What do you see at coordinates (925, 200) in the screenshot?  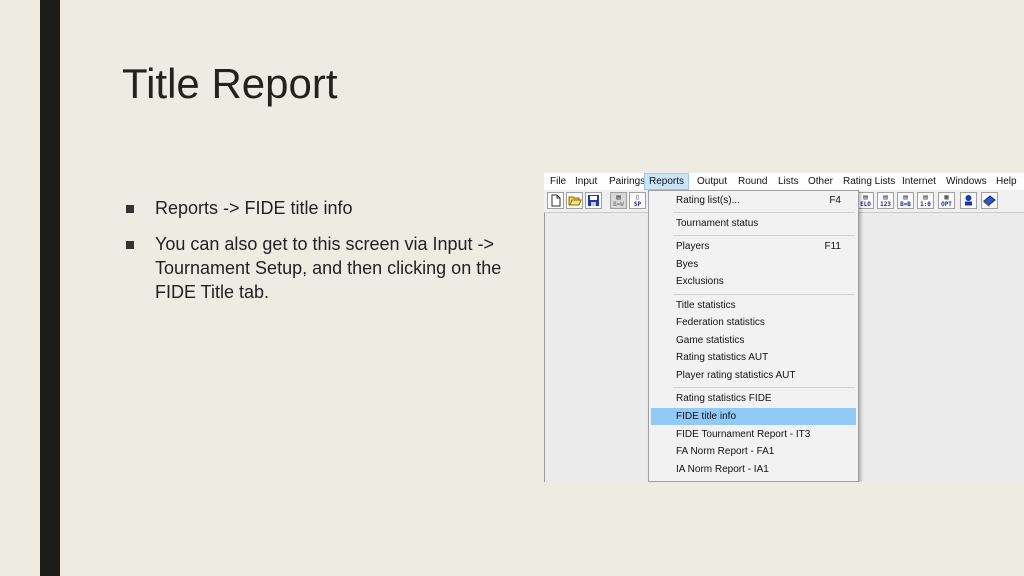 I see `score-result-icon: ▤ 1:0` at bounding box center [925, 200].